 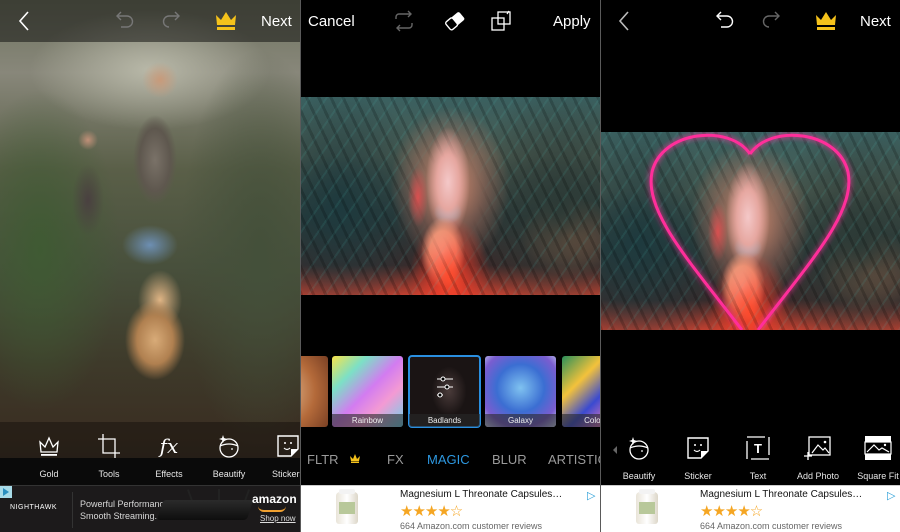 What do you see at coordinates (572, 21) in the screenshot?
I see `apply-button: Apply` at bounding box center [572, 21].